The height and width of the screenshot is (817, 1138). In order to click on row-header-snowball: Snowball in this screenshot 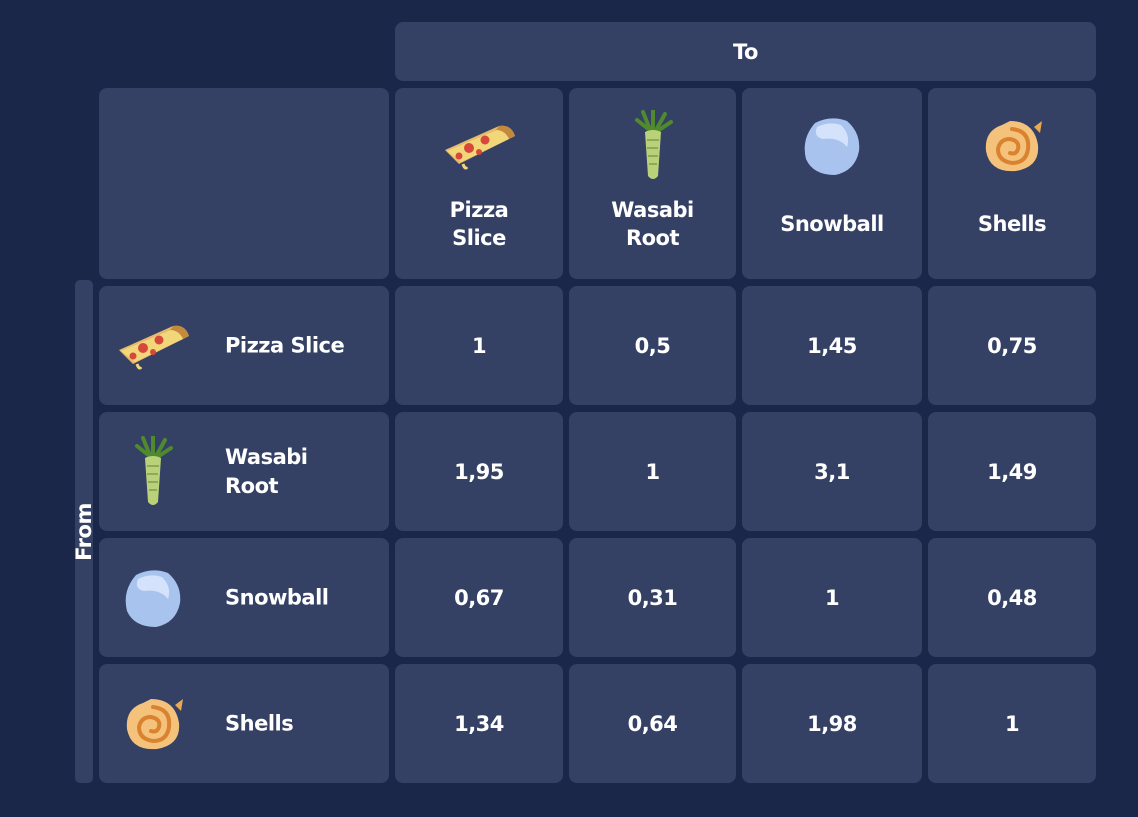, I will do `click(244, 597)`.